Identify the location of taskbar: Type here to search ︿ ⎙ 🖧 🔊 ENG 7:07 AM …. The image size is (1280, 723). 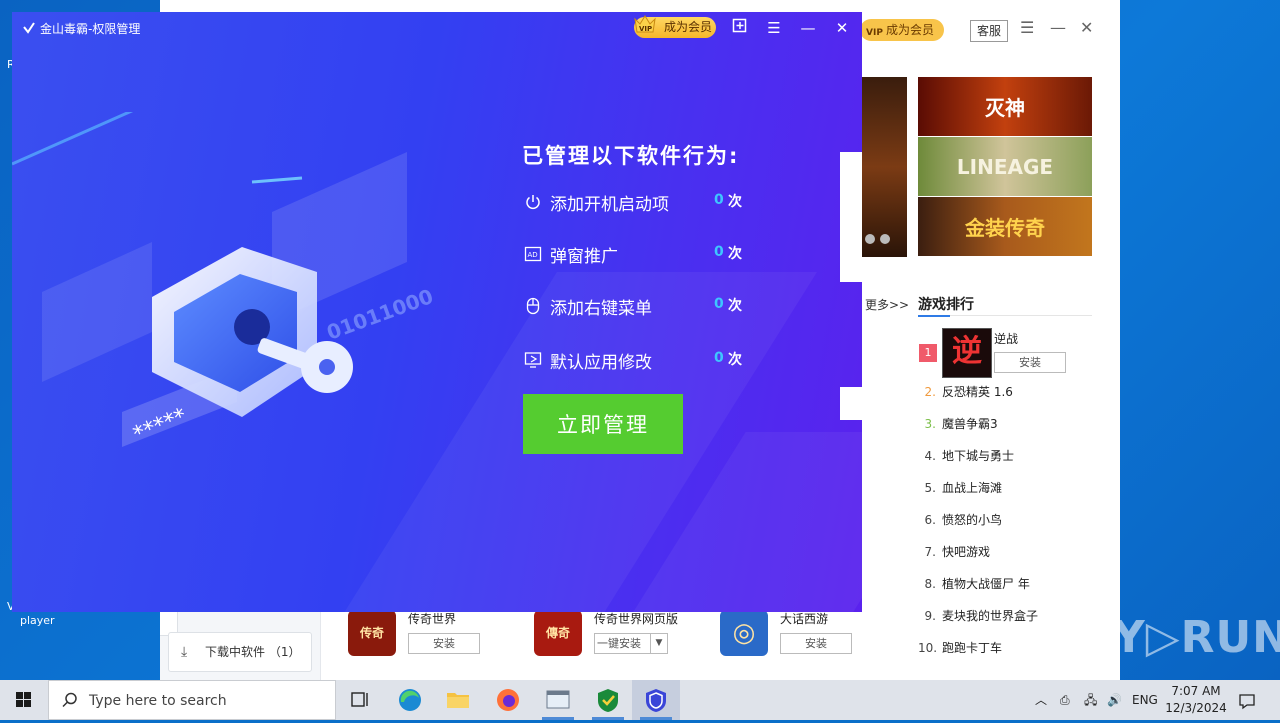
(640, 700).